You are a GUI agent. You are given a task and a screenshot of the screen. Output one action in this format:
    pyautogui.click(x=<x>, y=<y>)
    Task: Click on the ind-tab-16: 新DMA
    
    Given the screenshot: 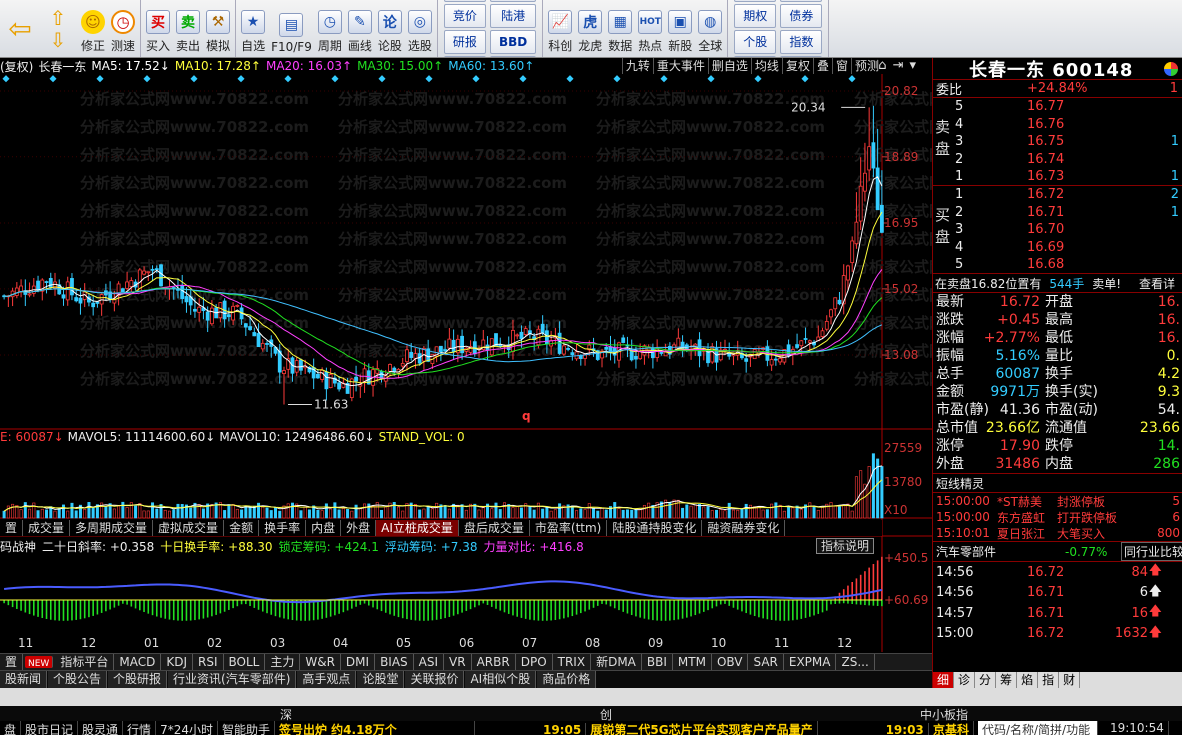 What is the action you would take?
    pyautogui.click(x=616, y=662)
    